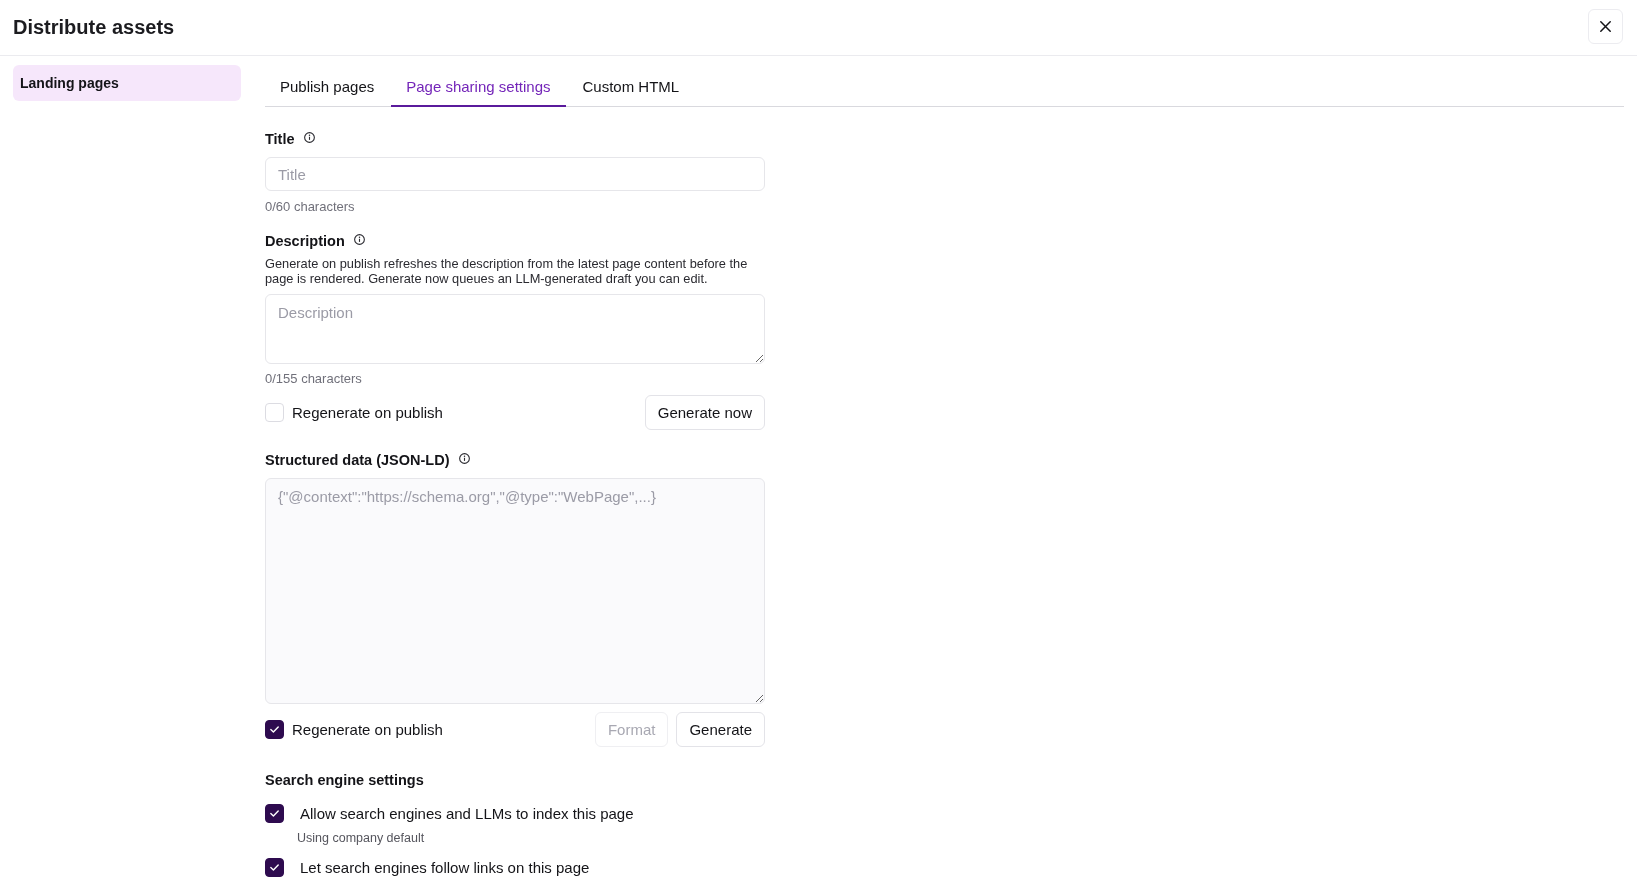 The image size is (1637, 883). Describe the element at coordinates (507, 271) in the screenshot. I see `help-text: Generate on publish refreshes the description from the latest page content before the page is rendered. Generate now queues an LLM-generated draft you can edit.` at that location.